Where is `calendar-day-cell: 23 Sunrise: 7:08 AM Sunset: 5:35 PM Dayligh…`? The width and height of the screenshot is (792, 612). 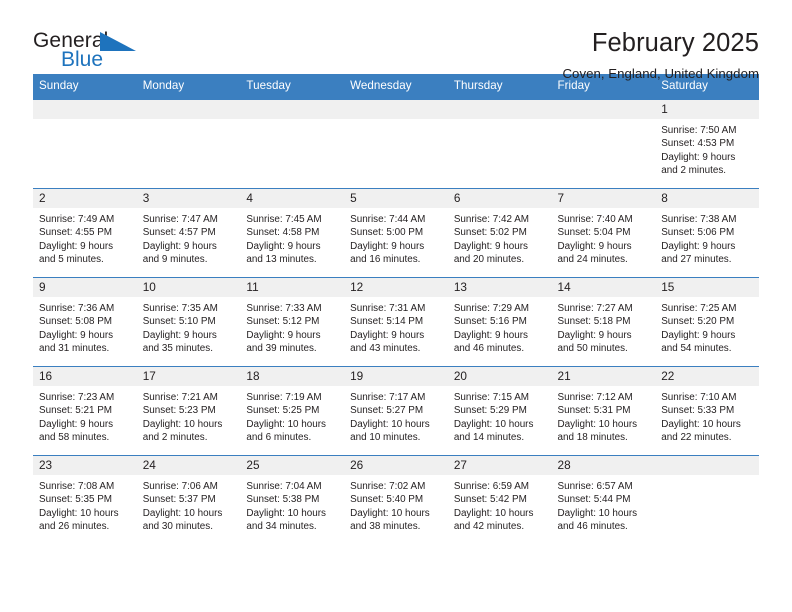 calendar-day-cell: 23 Sunrise: 7:08 AM Sunset: 5:35 PM Dayligh… is located at coordinates (85, 499).